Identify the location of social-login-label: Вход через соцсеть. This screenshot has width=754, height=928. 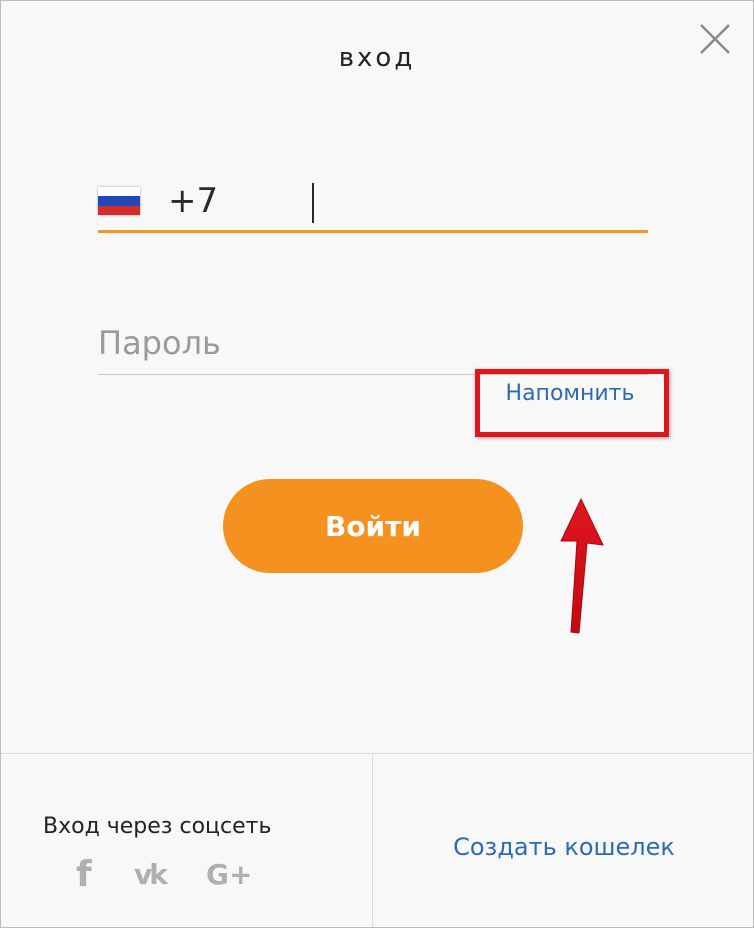
(157, 826).